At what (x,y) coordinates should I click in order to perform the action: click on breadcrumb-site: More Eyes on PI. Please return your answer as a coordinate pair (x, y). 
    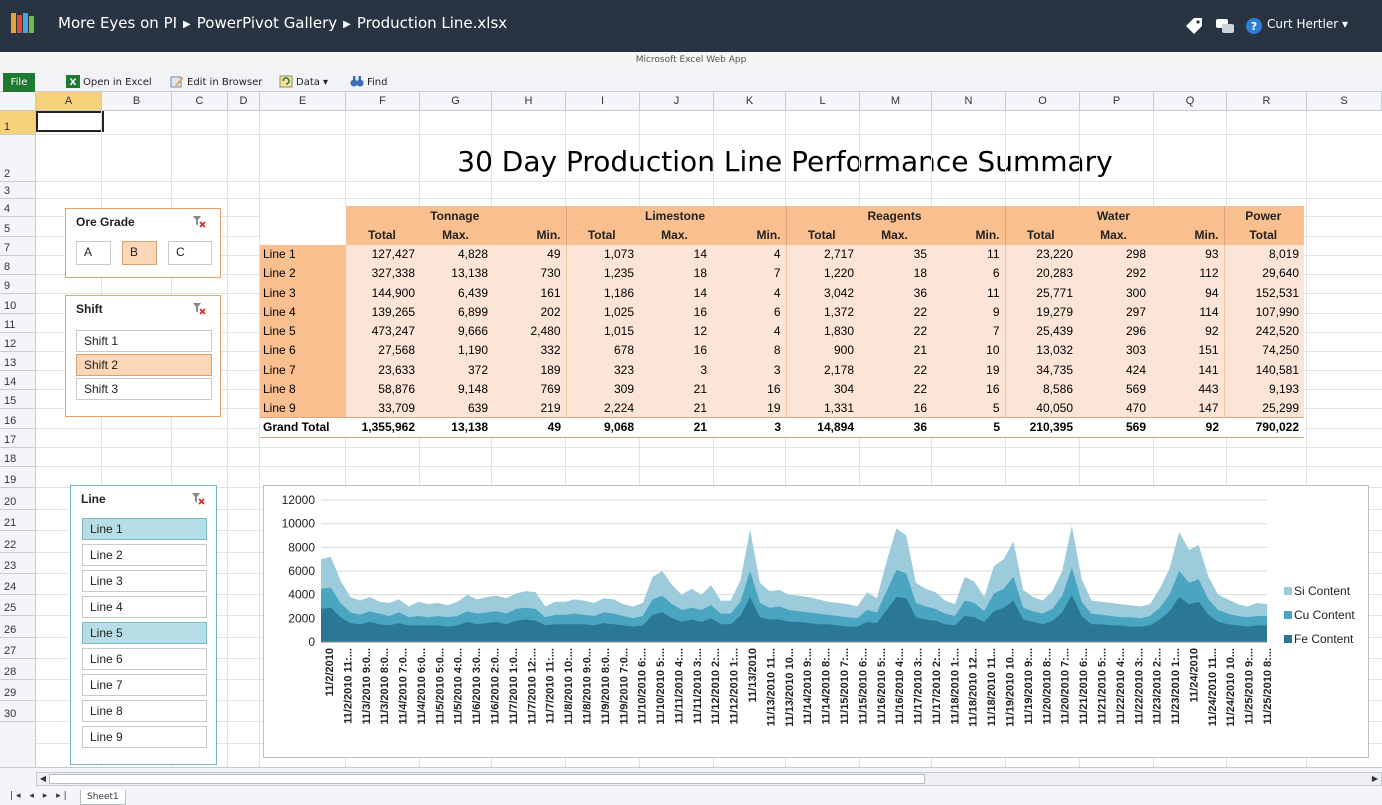
    Looking at the image, I should click on (117, 23).